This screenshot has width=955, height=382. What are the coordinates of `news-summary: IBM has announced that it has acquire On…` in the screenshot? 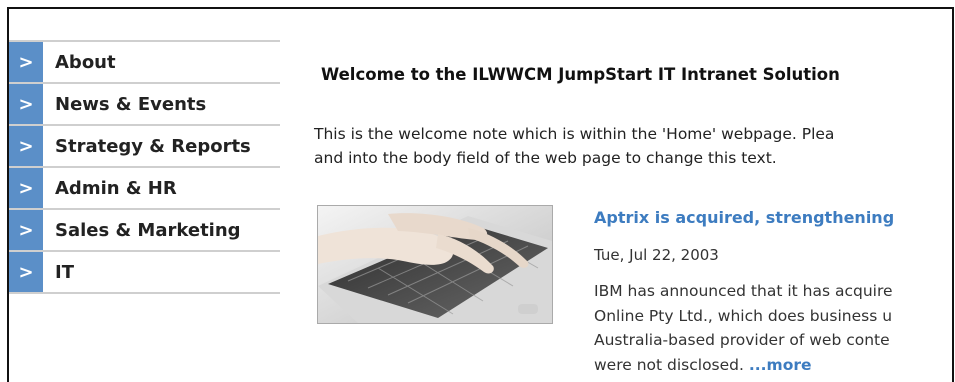 It's located at (743, 328).